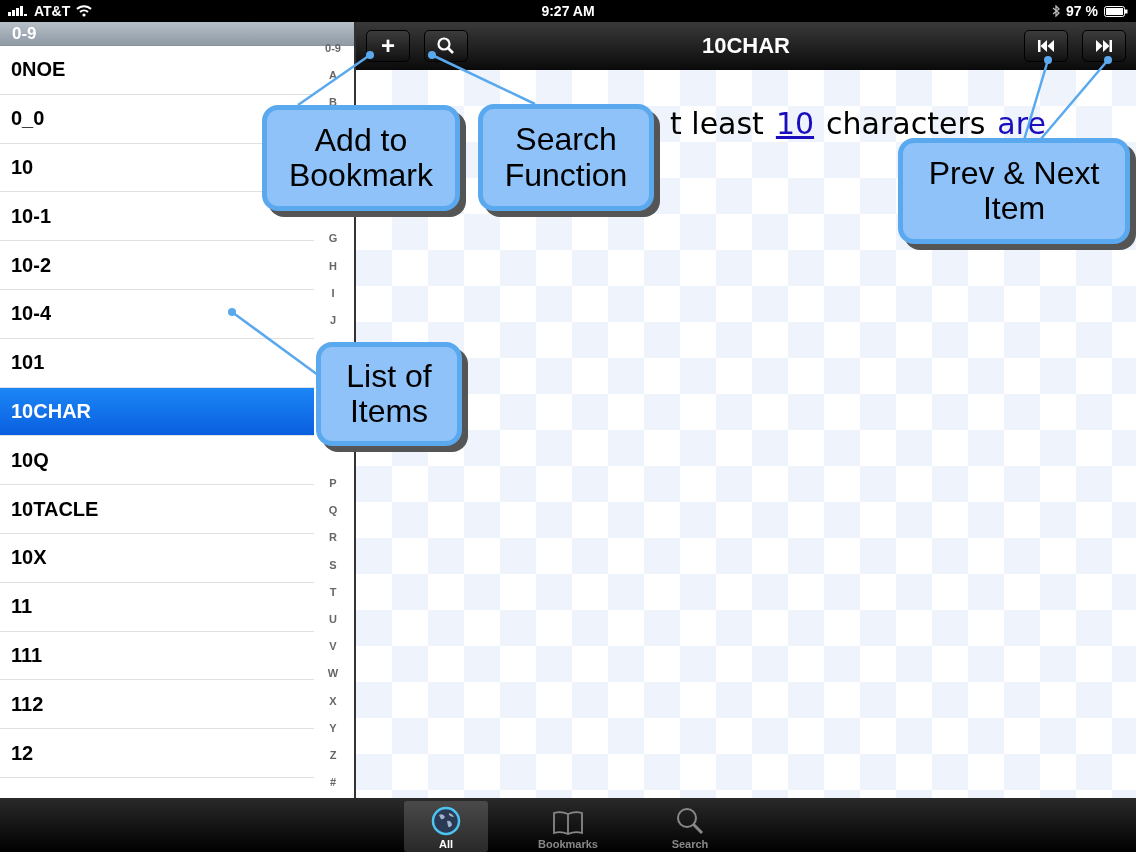  What do you see at coordinates (333, 293) in the screenshot?
I see `index-letter: I` at bounding box center [333, 293].